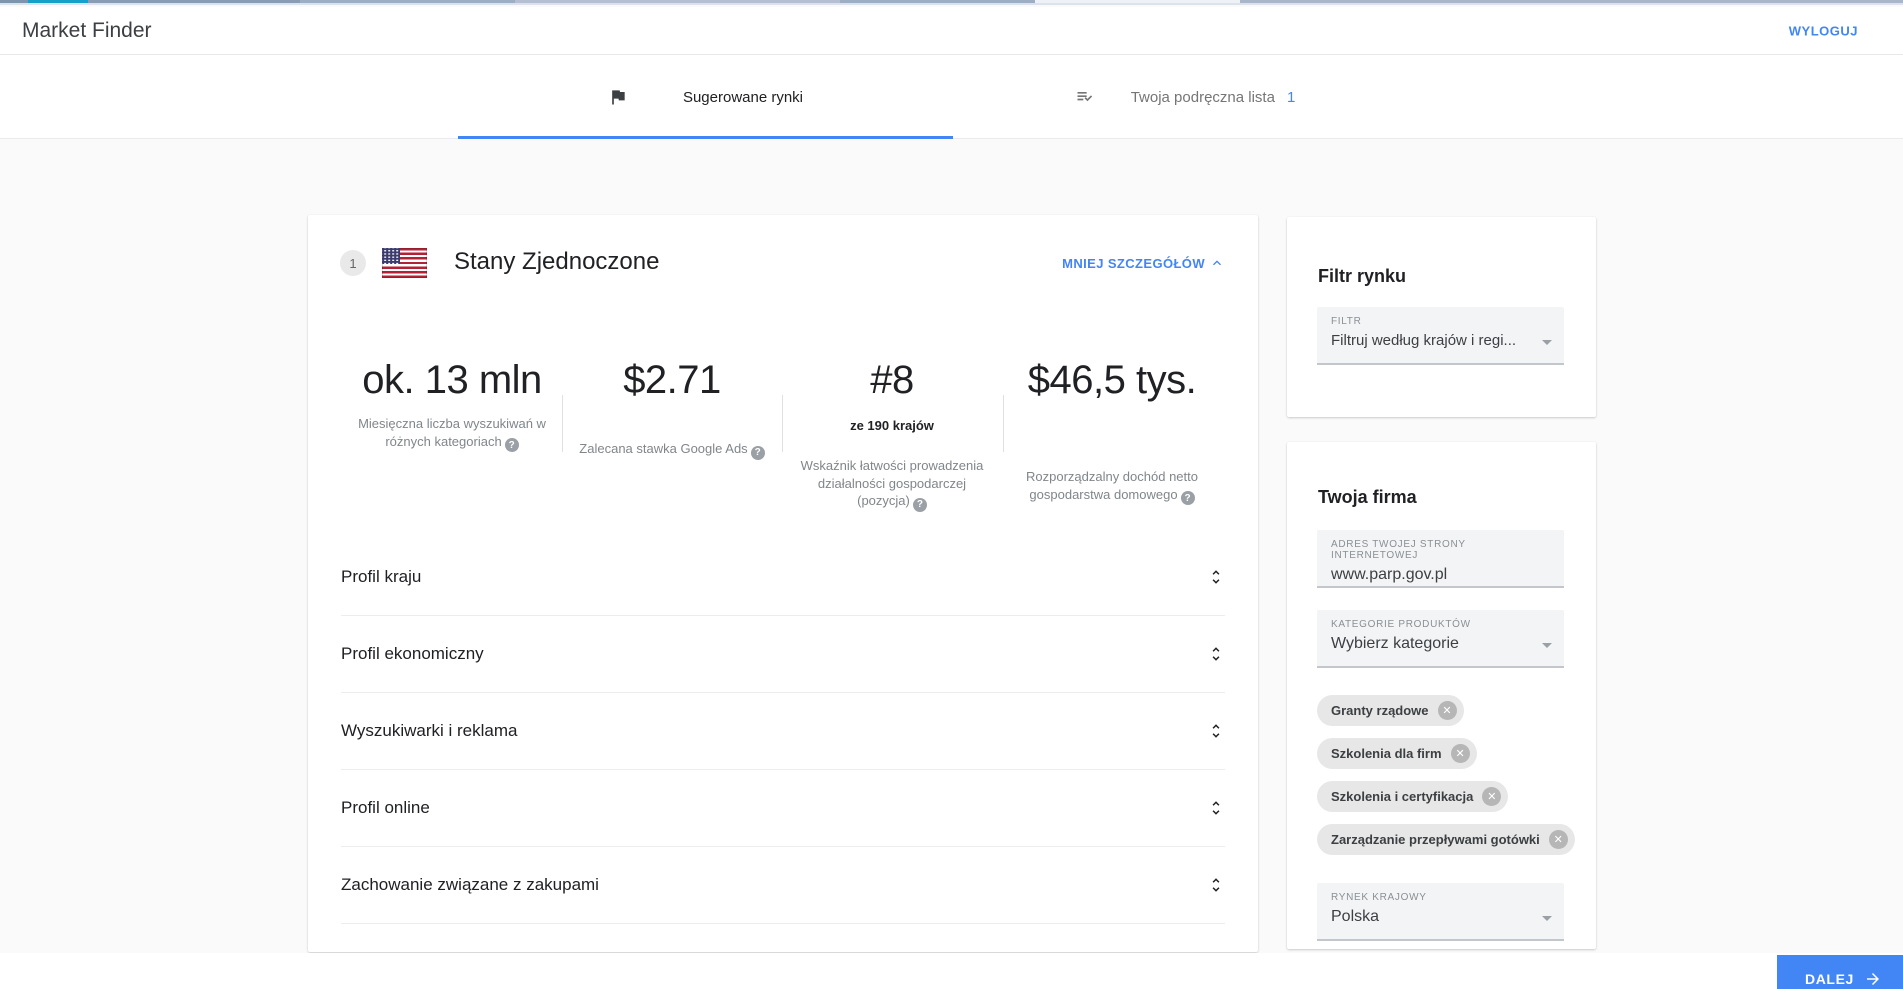 This screenshot has height=989, width=1903. What do you see at coordinates (404, 263) in the screenshot?
I see `us-flag-icon` at bounding box center [404, 263].